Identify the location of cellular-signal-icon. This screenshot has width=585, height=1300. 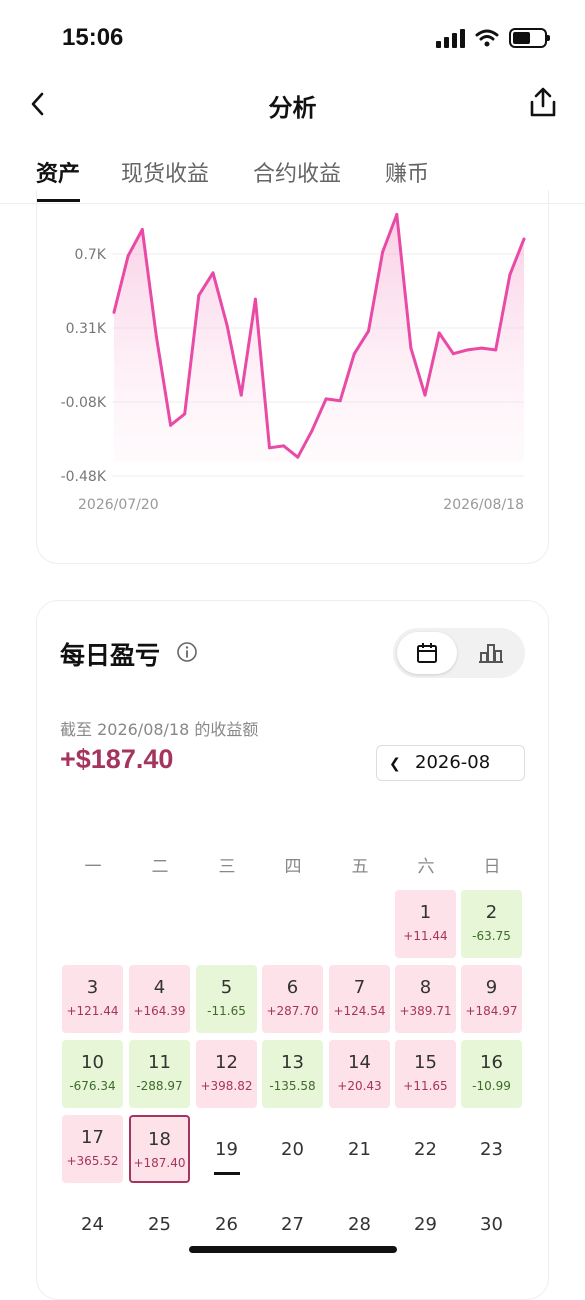
(450, 38).